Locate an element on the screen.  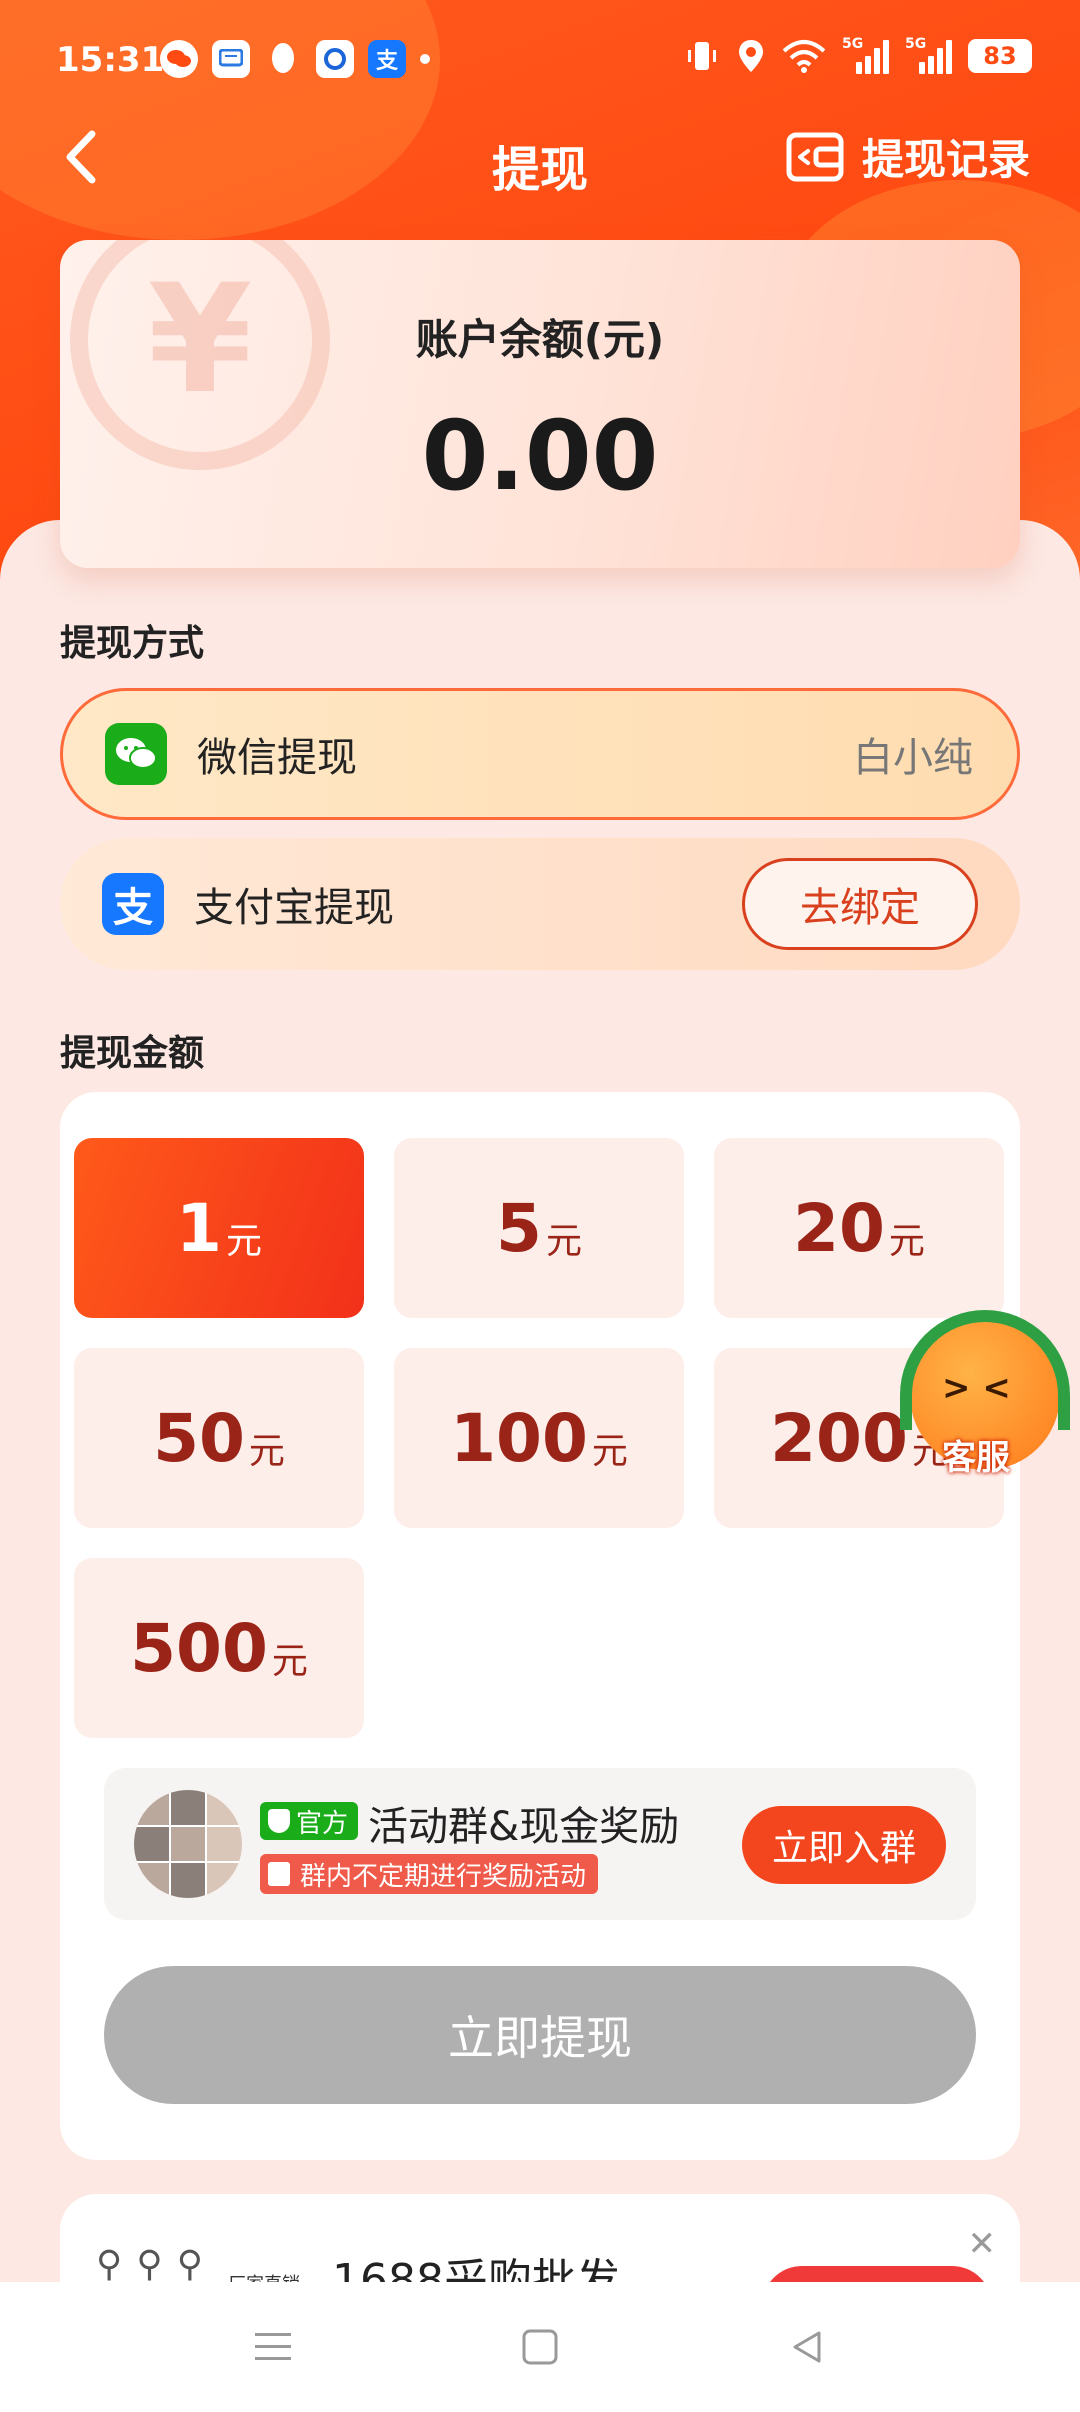
wallet-icon is located at coordinates (815, 156).